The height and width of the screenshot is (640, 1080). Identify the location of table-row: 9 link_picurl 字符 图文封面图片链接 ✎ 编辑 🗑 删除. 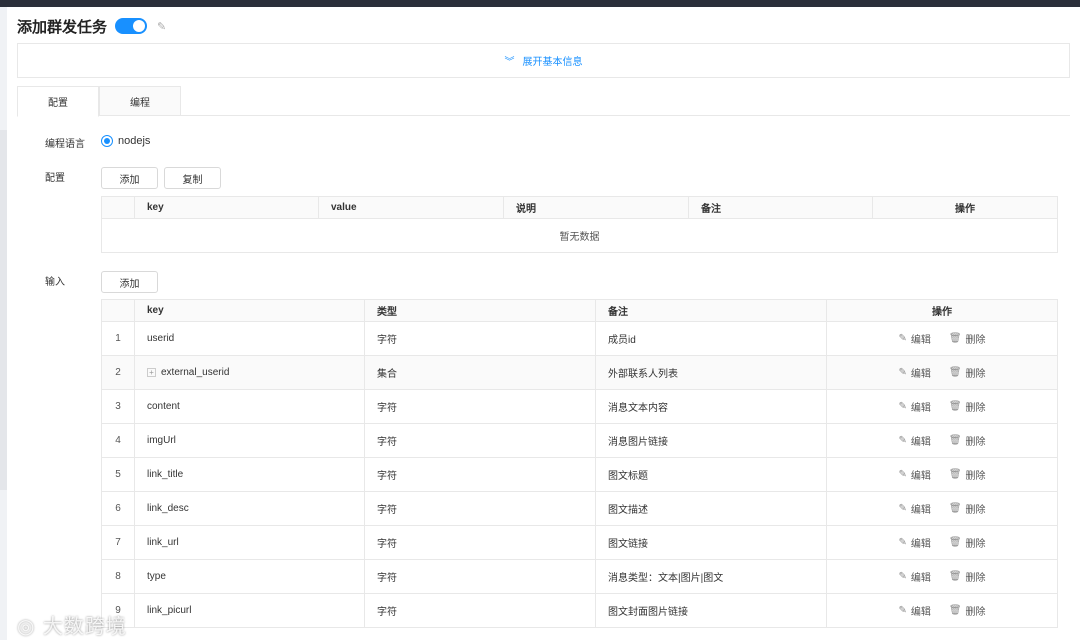
(579, 610).